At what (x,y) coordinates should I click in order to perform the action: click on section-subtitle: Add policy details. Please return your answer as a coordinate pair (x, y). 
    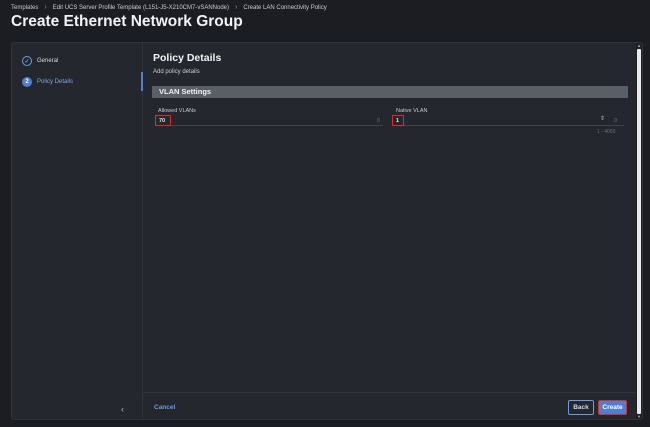
    Looking at the image, I should click on (176, 72).